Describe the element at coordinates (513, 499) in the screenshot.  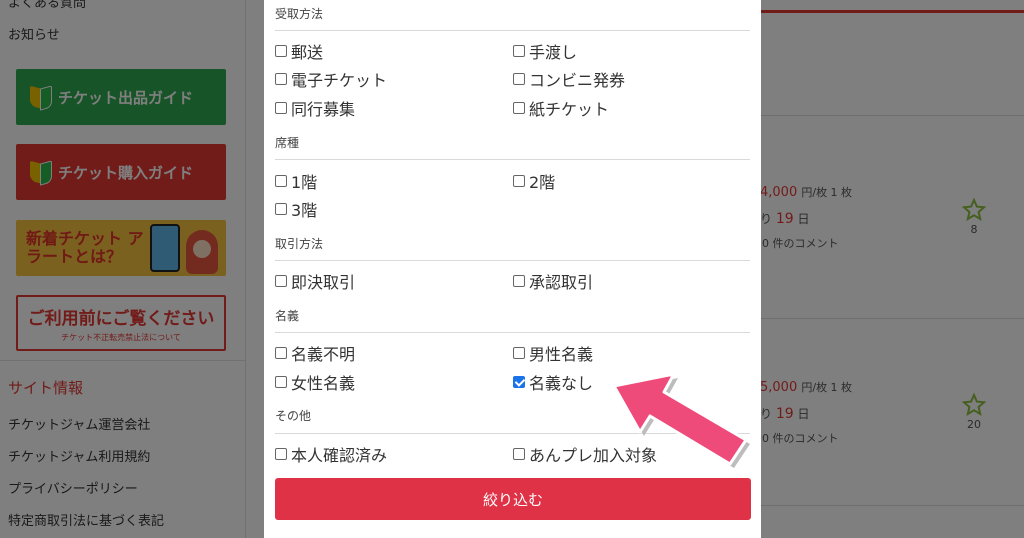
I see `apply-filter-button: 絞り込む` at that location.